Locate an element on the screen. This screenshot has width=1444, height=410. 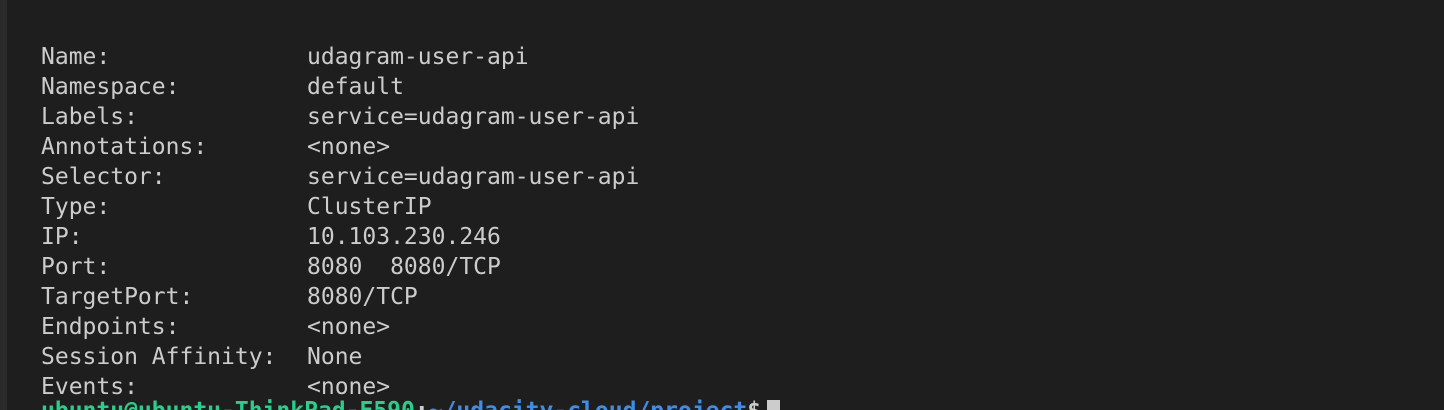
output-row-port: Port: 8080 8080/TCP is located at coordinates (340, 267).